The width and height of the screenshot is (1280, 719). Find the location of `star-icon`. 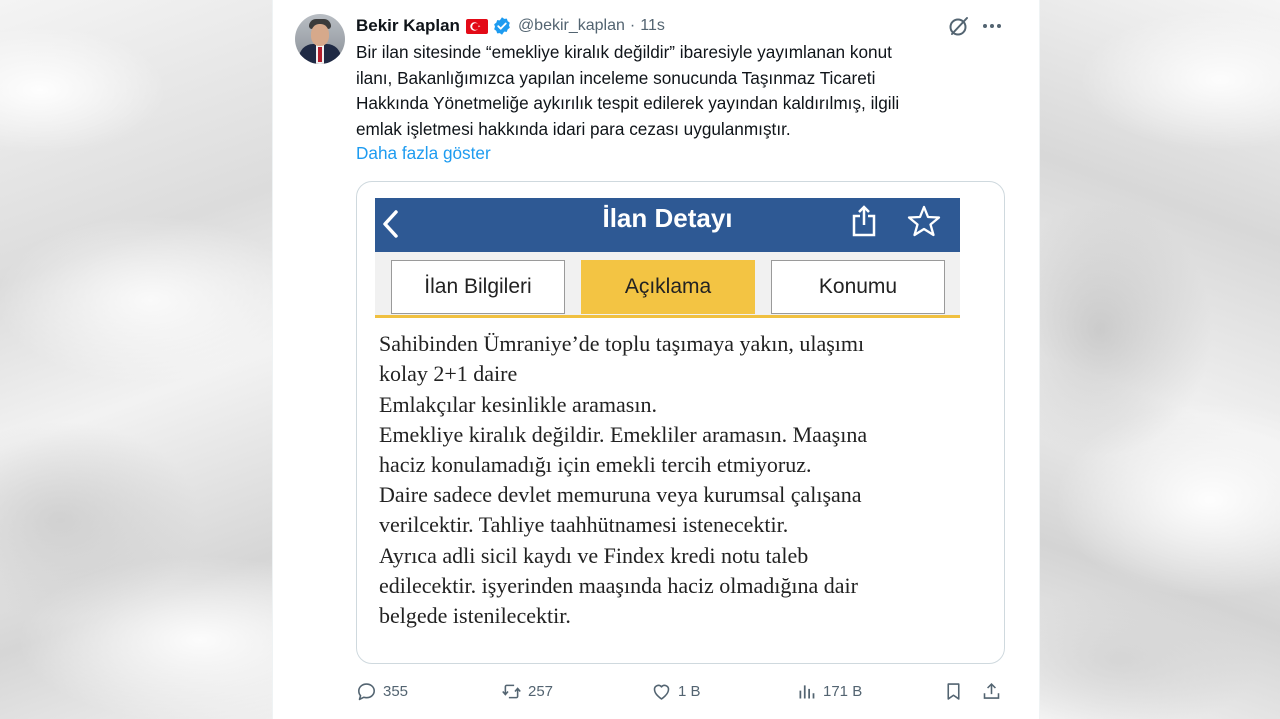

star-icon is located at coordinates (924, 221).